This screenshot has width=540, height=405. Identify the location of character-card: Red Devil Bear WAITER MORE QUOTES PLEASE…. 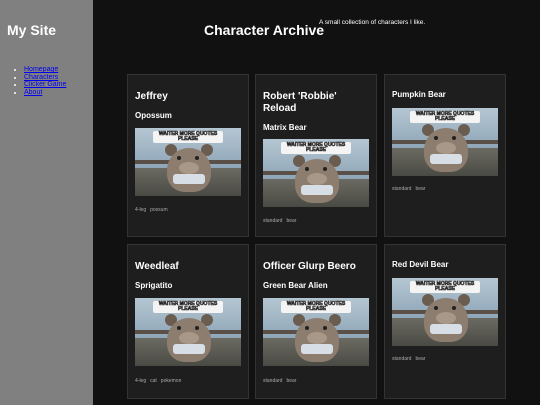
(445, 321).